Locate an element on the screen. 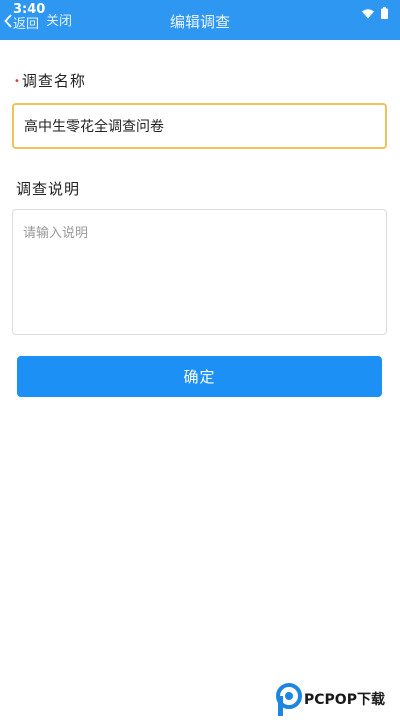 This screenshot has height=720, width=400. app-header: 3:40 返回 关闭 编辑调查 is located at coordinates (200, 20).